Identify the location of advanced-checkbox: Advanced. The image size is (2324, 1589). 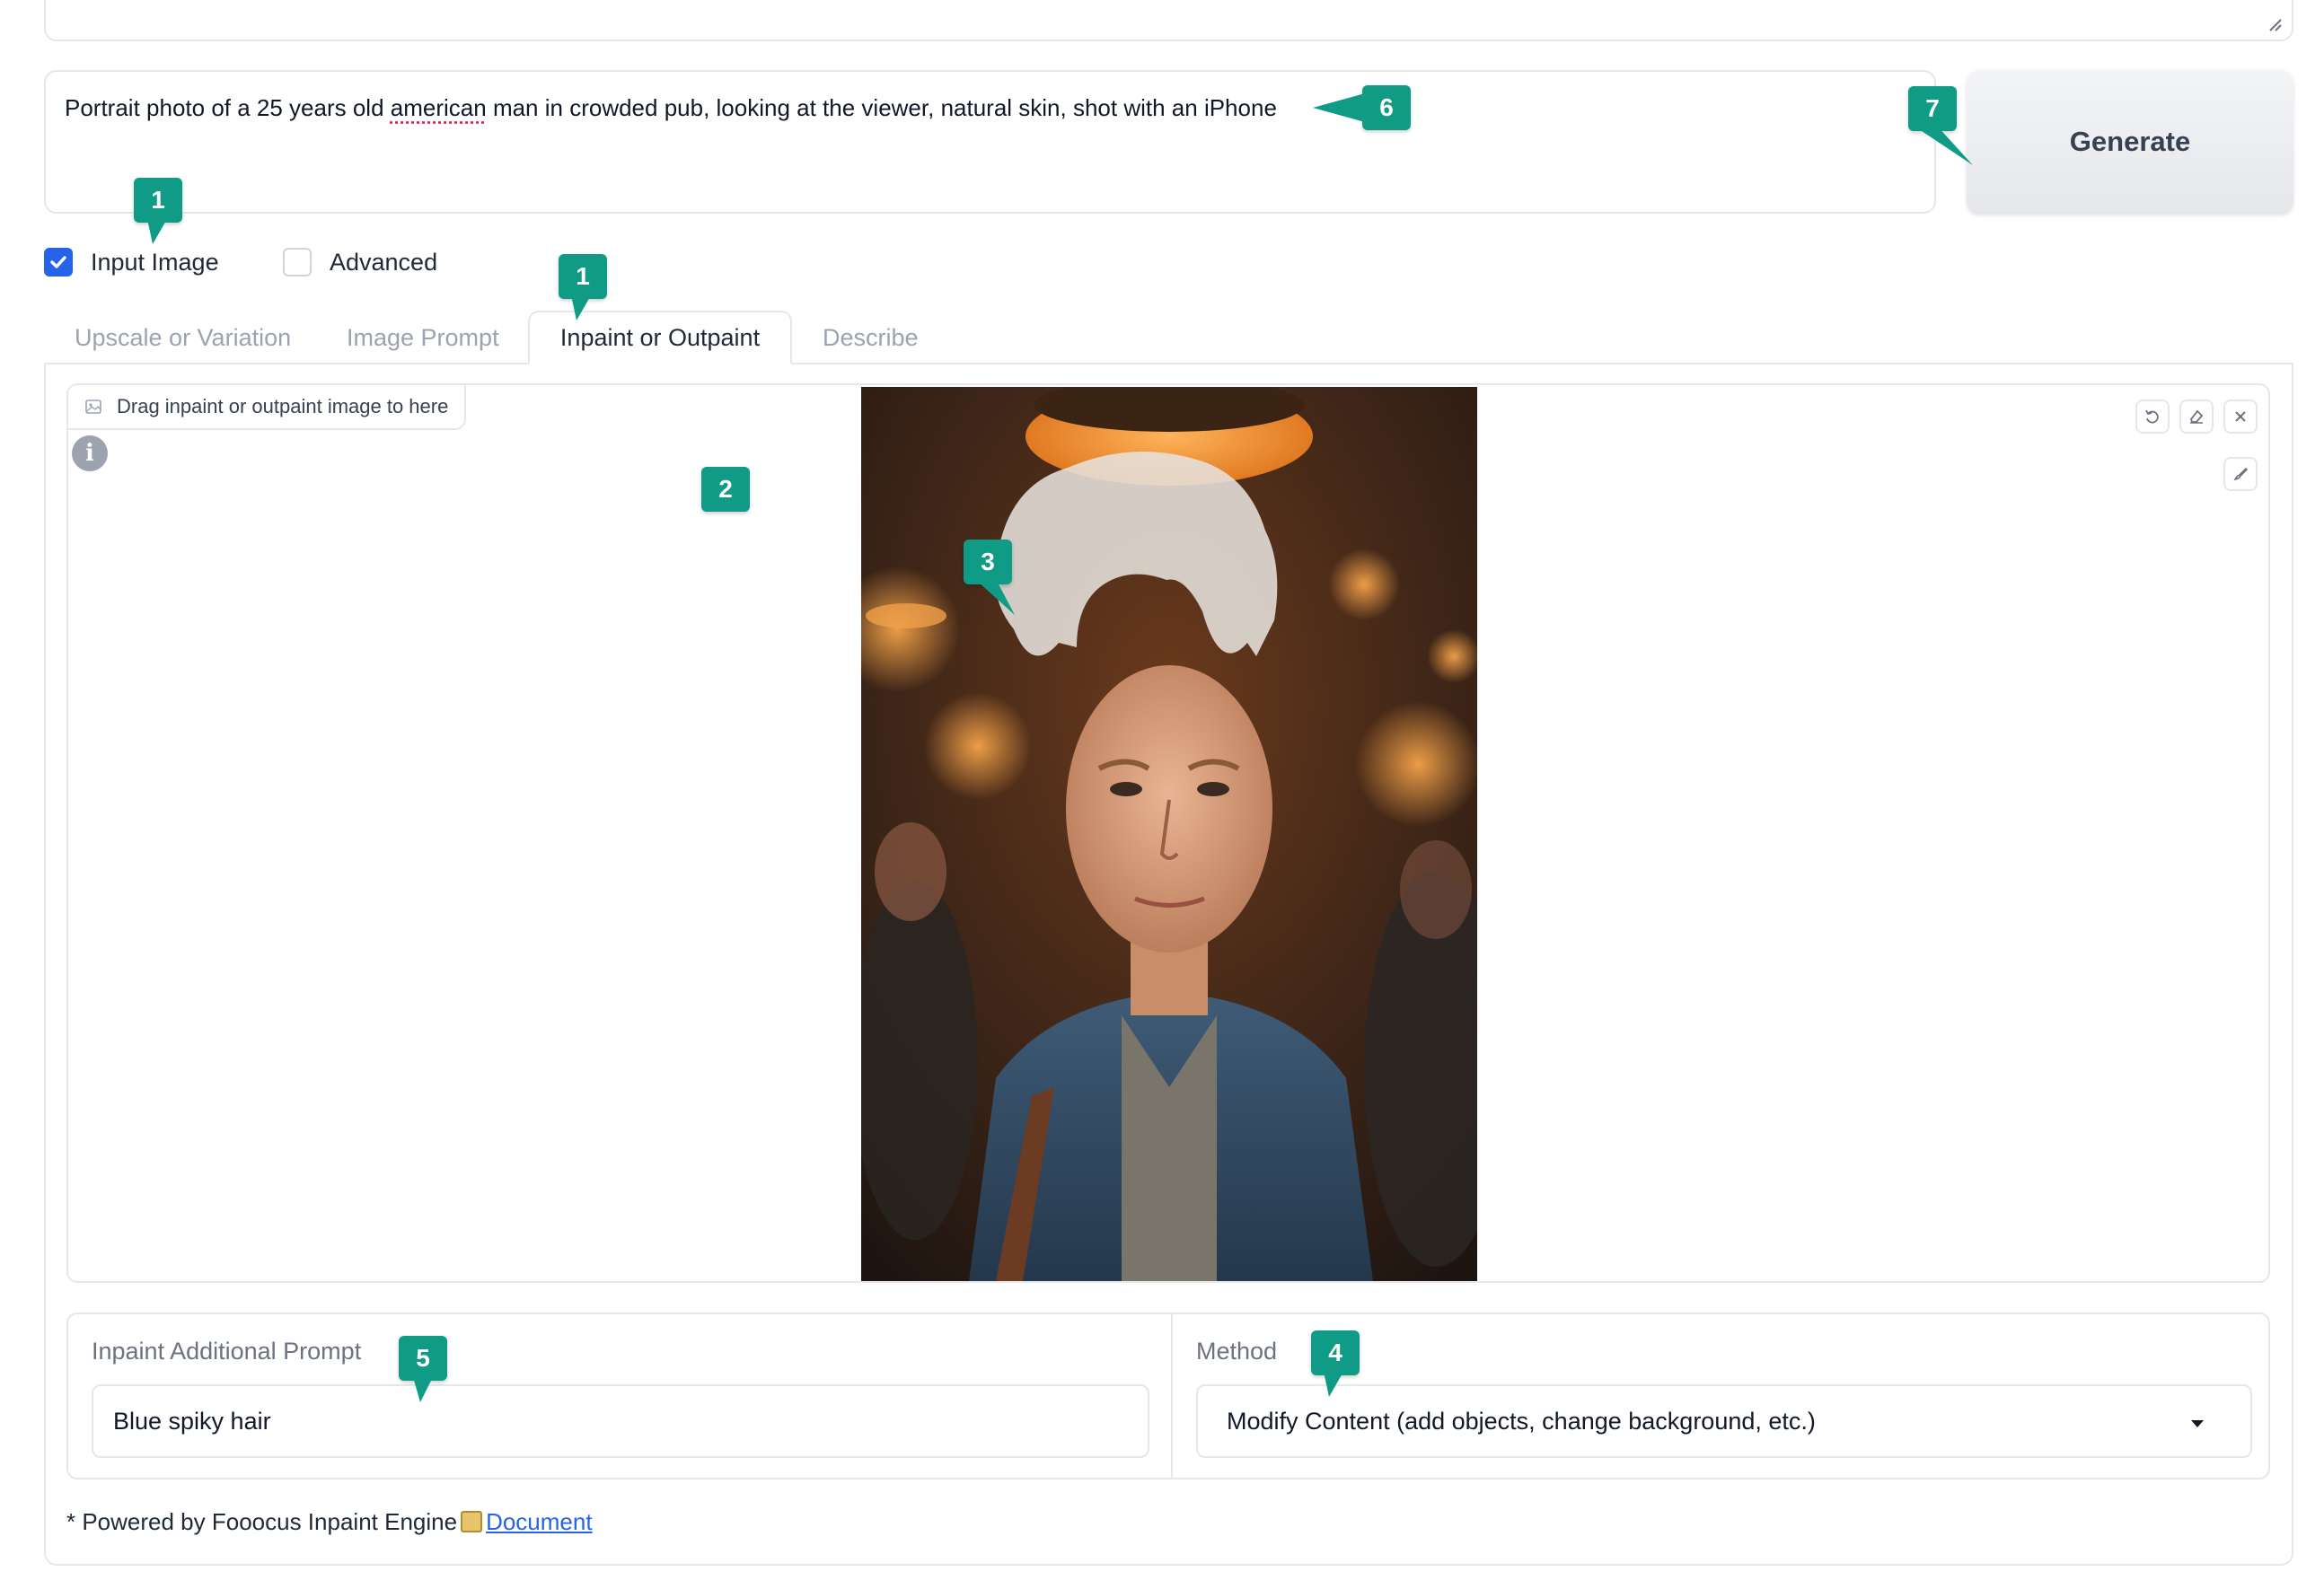
(360, 263).